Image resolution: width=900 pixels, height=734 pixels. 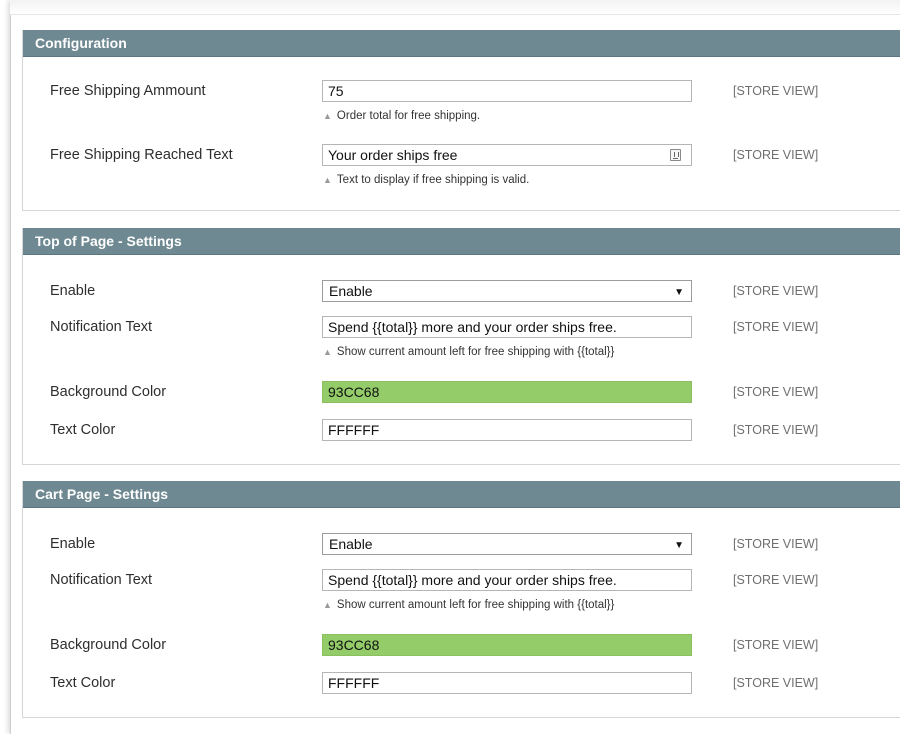 What do you see at coordinates (507, 291) in the screenshot?
I see `top-enable-select: Enable ▼` at bounding box center [507, 291].